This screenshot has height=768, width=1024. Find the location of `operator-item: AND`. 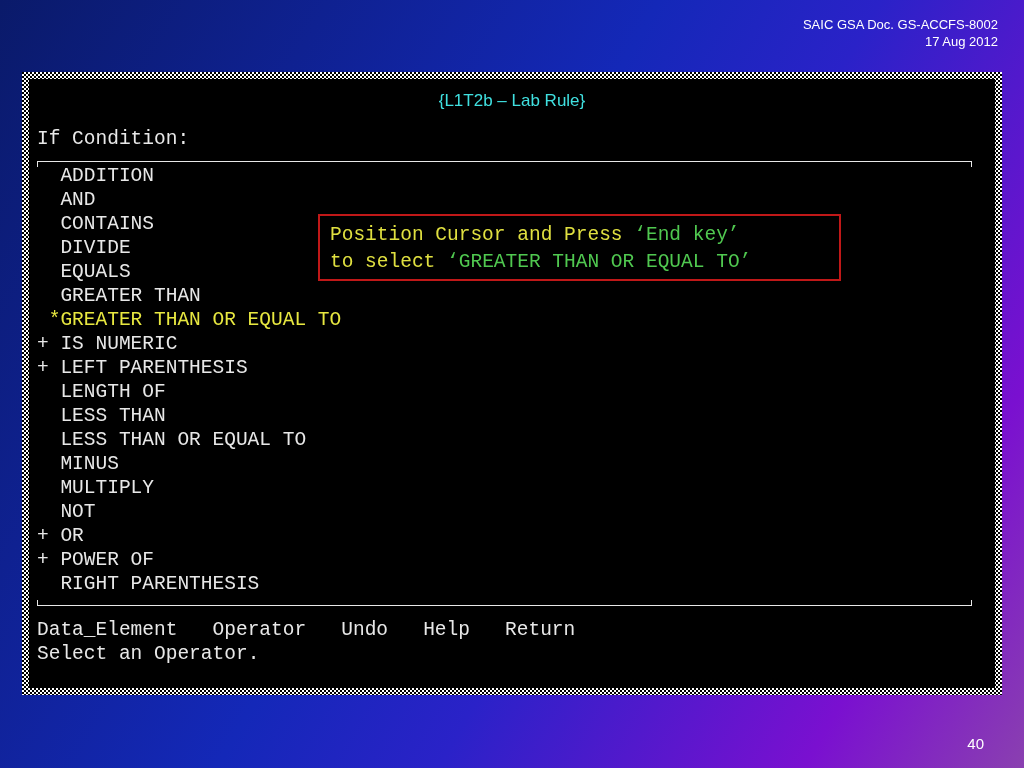

operator-item: AND is located at coordinates (66, 200).